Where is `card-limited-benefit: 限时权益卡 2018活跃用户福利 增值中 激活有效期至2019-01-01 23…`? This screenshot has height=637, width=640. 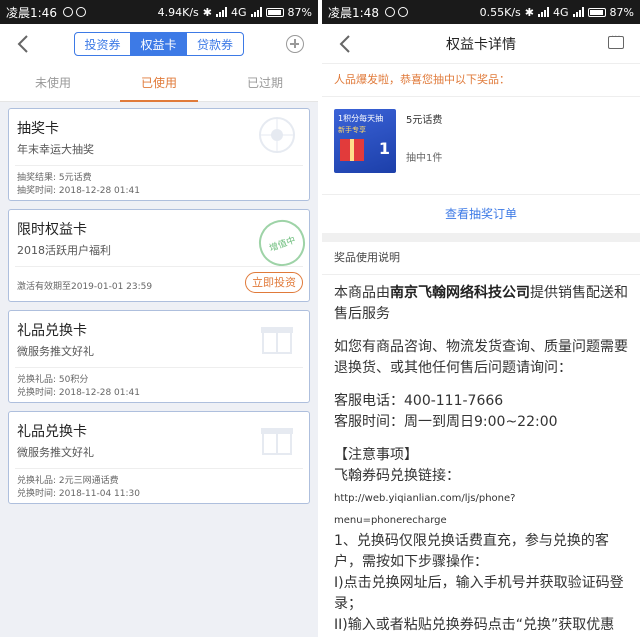 card-limited-benefit: 限时权益卡 2018活跃用户福利 增值中 激活有效期至2019-01-01 23… is located at coordinates (160, 255).